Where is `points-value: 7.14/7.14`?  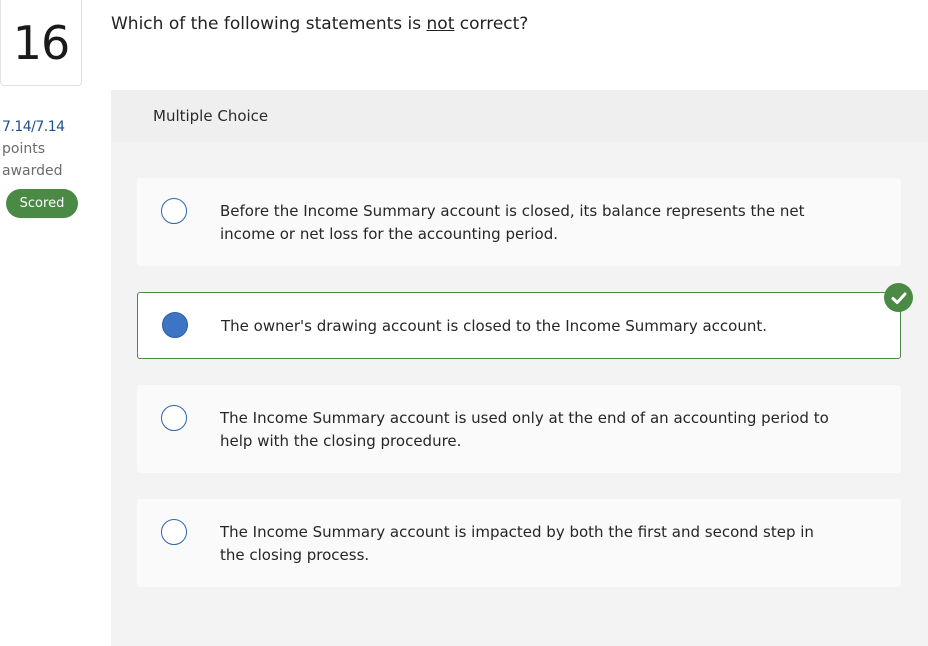
points-value: 7.14/7.14 is located at coordinates (33, 127).